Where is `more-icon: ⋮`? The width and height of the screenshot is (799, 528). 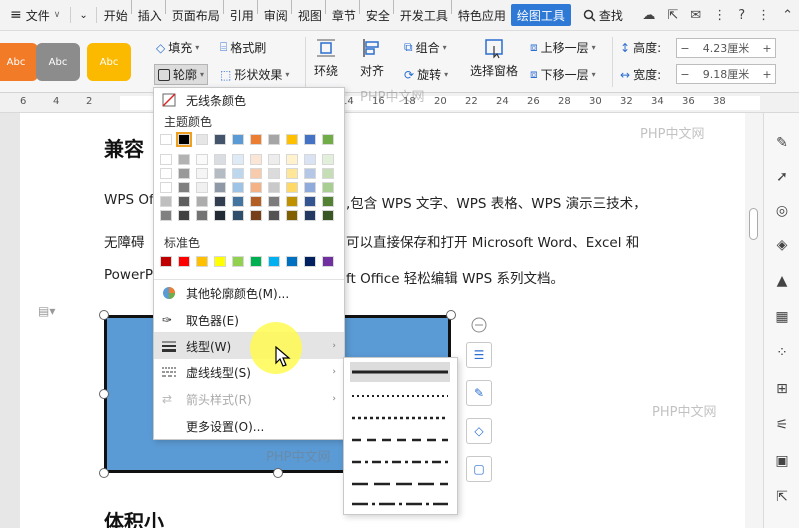
more-icon: ⋮ is located at coordinates (719, 15).